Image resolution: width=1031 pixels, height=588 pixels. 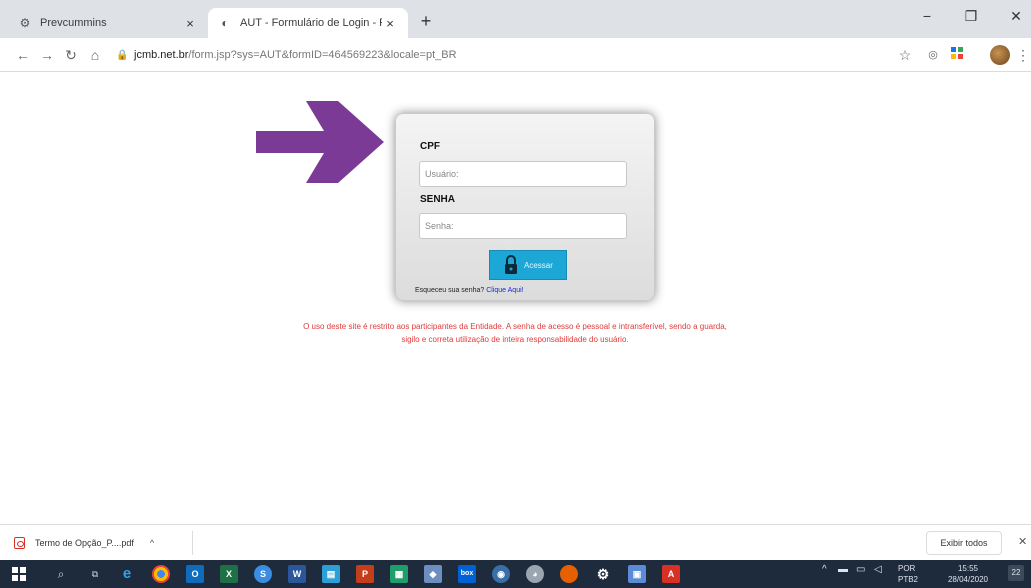 What do you see at coordinates (311, 23) in the screenshot?
I see `tab-label: AUT - Formulário de Login - Prev` at bounding box center [311, 23].